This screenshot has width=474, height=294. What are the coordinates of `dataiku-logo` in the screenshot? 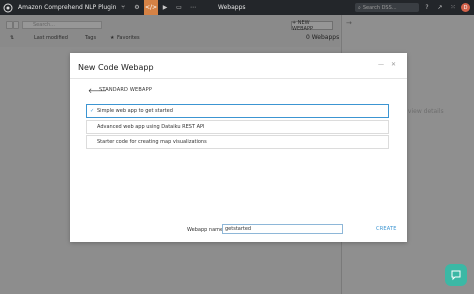 It's located at (7, 7).